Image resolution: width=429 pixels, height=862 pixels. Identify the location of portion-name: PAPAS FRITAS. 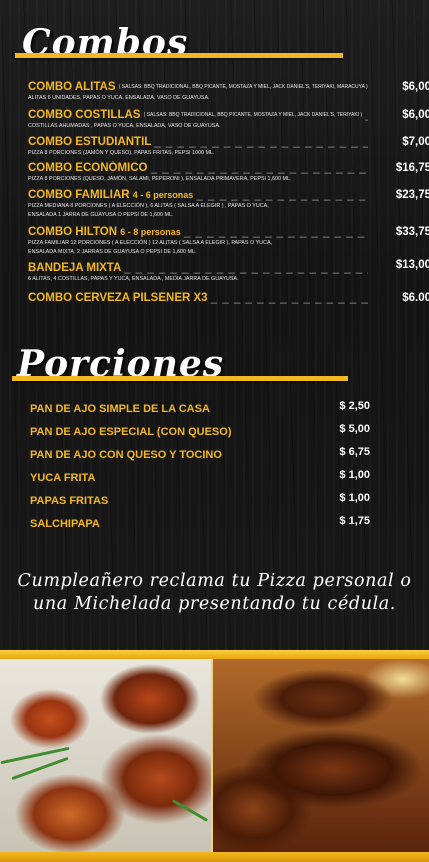
(69, 501).